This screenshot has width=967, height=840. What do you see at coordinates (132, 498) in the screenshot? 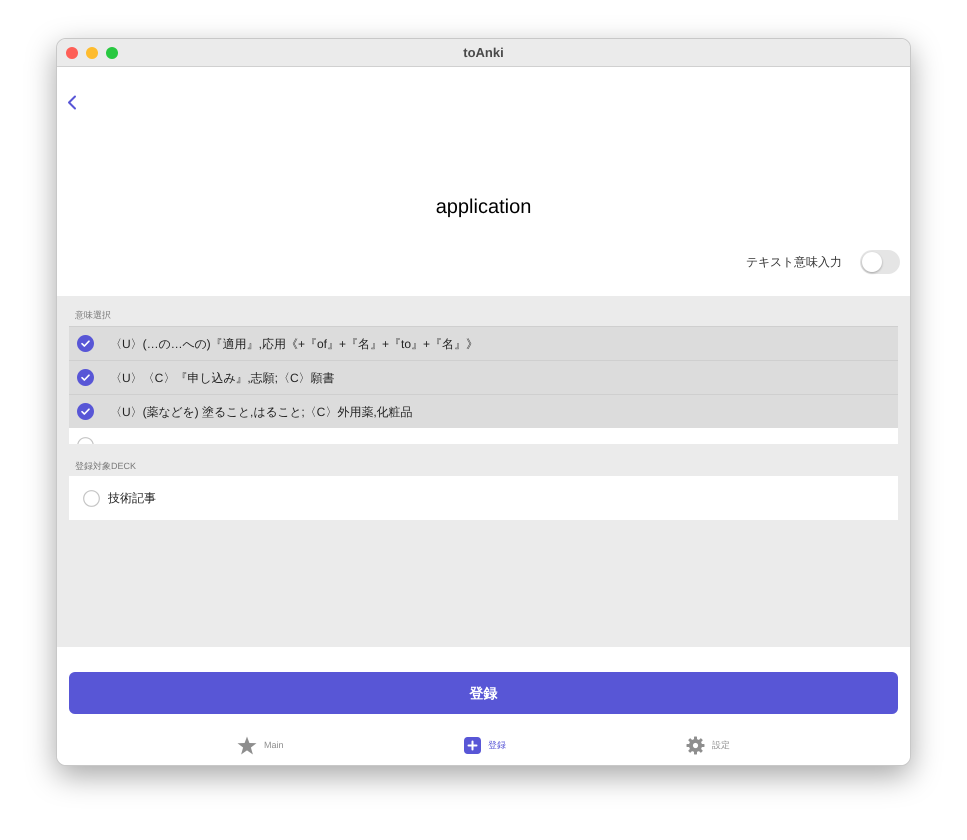
I see `deck-name: 技術記事` at bounding box center [132, 498].